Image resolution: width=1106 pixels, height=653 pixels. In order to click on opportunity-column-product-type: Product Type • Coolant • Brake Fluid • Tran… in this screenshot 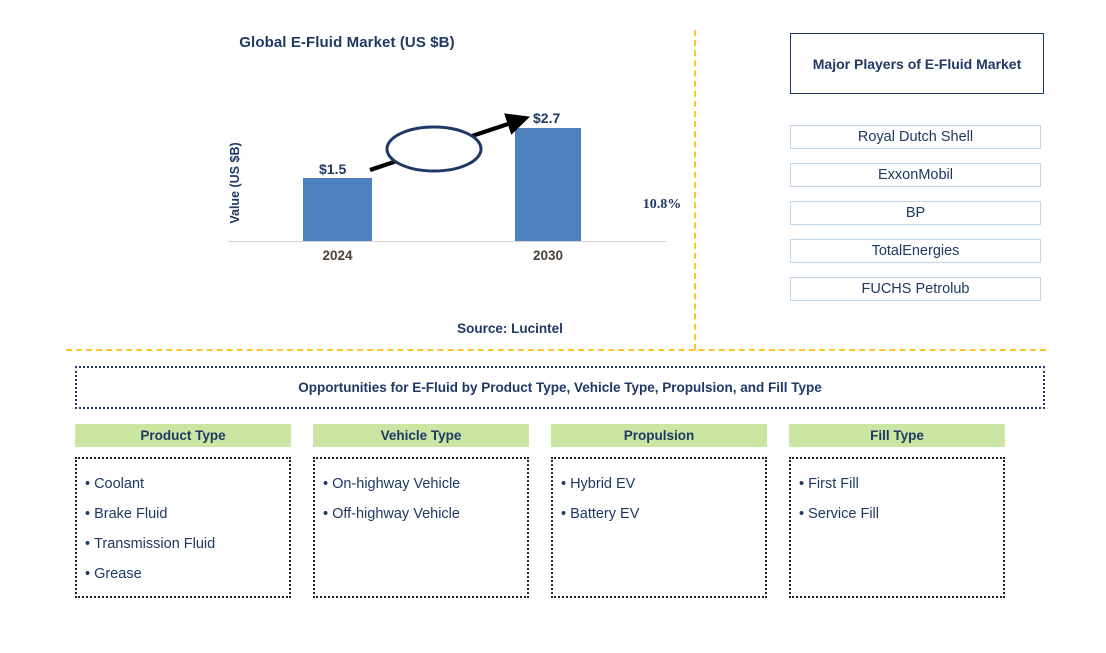, I will do `click(183, 511)`.